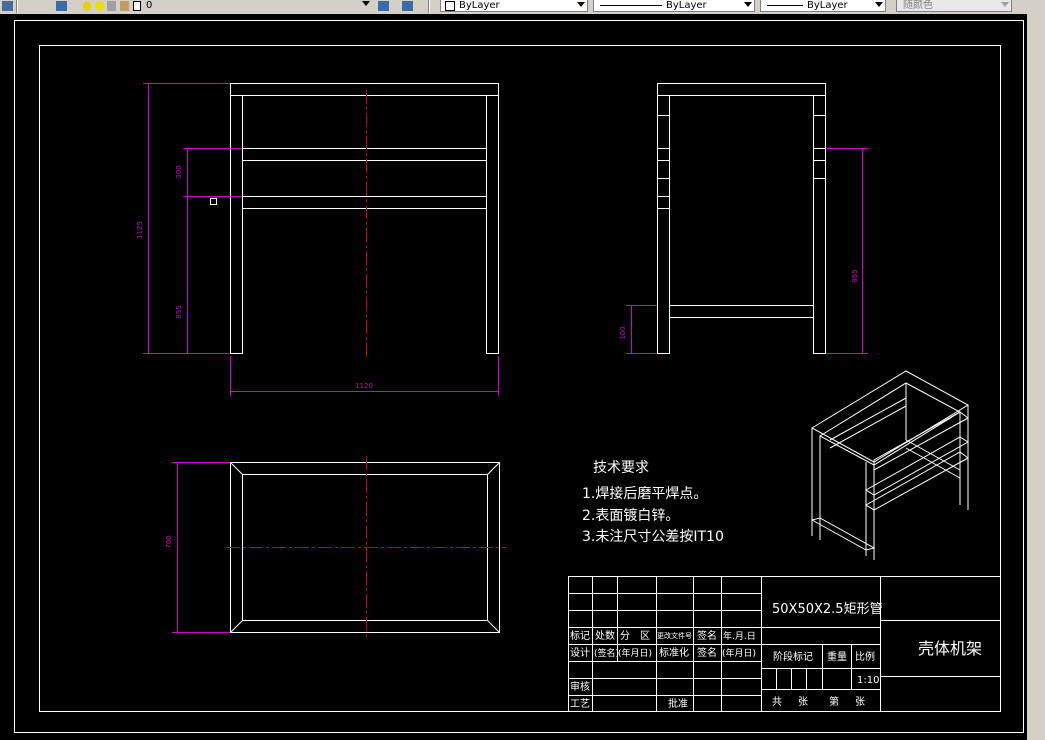  Describe the element at coordinates (865, 656) in the screenshot. I see `tb-label: 比例` at that location.